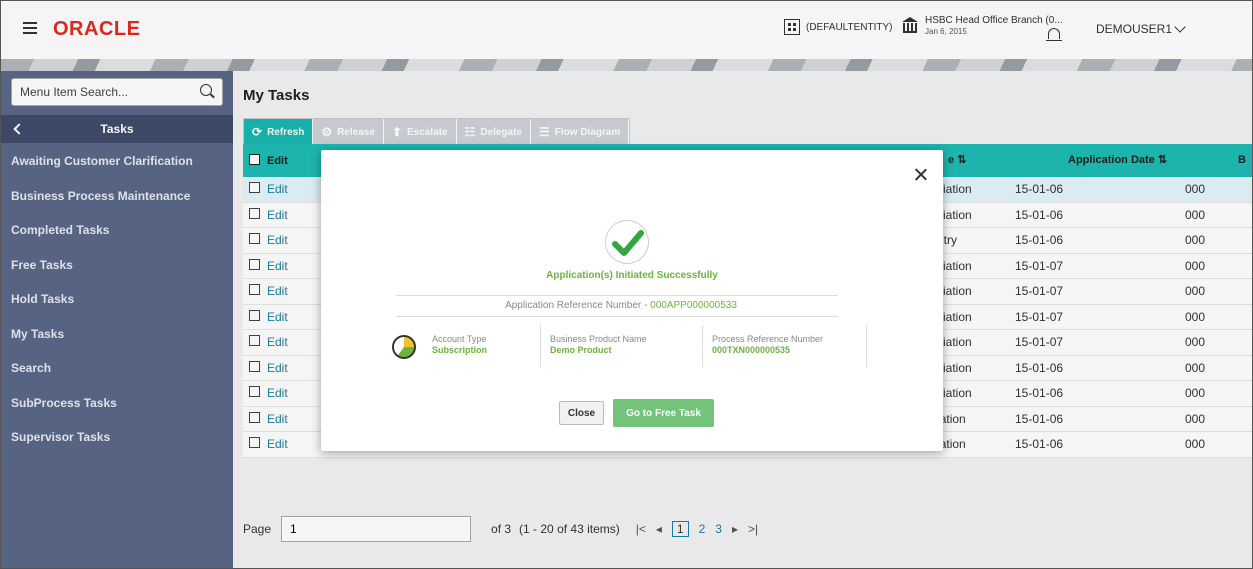  Describe the element at coordinates (404, 347) in the screenshot. I see `account-type-icon` at that location.